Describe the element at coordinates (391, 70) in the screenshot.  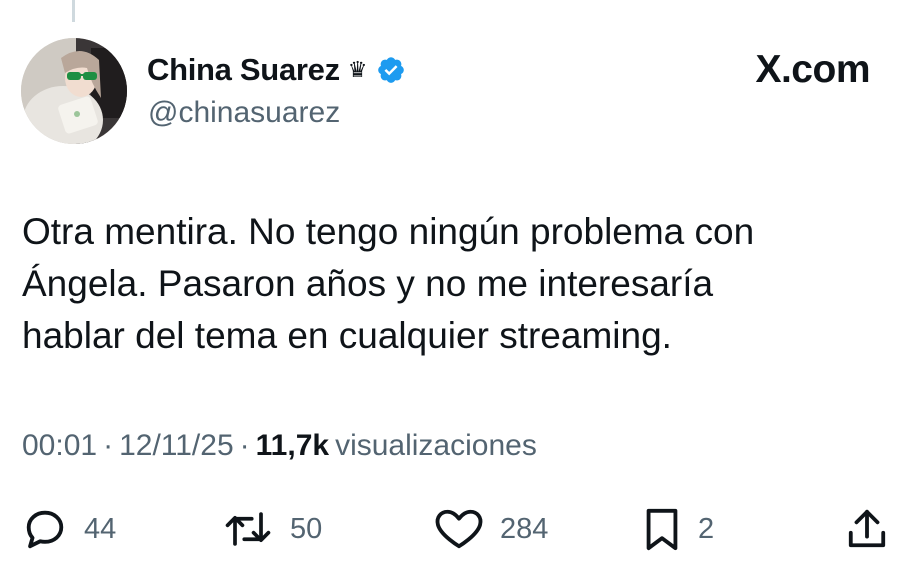
I see `verified-badge-icon` at that location.